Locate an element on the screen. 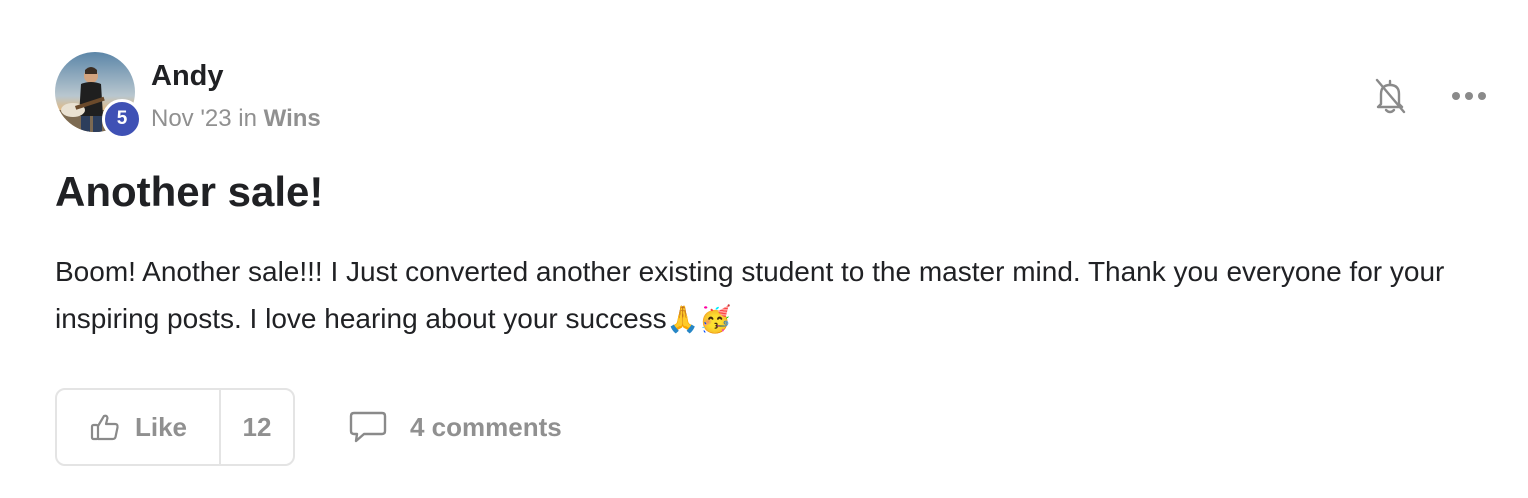  level-badge: 5 is located at coordinates (122, 119).